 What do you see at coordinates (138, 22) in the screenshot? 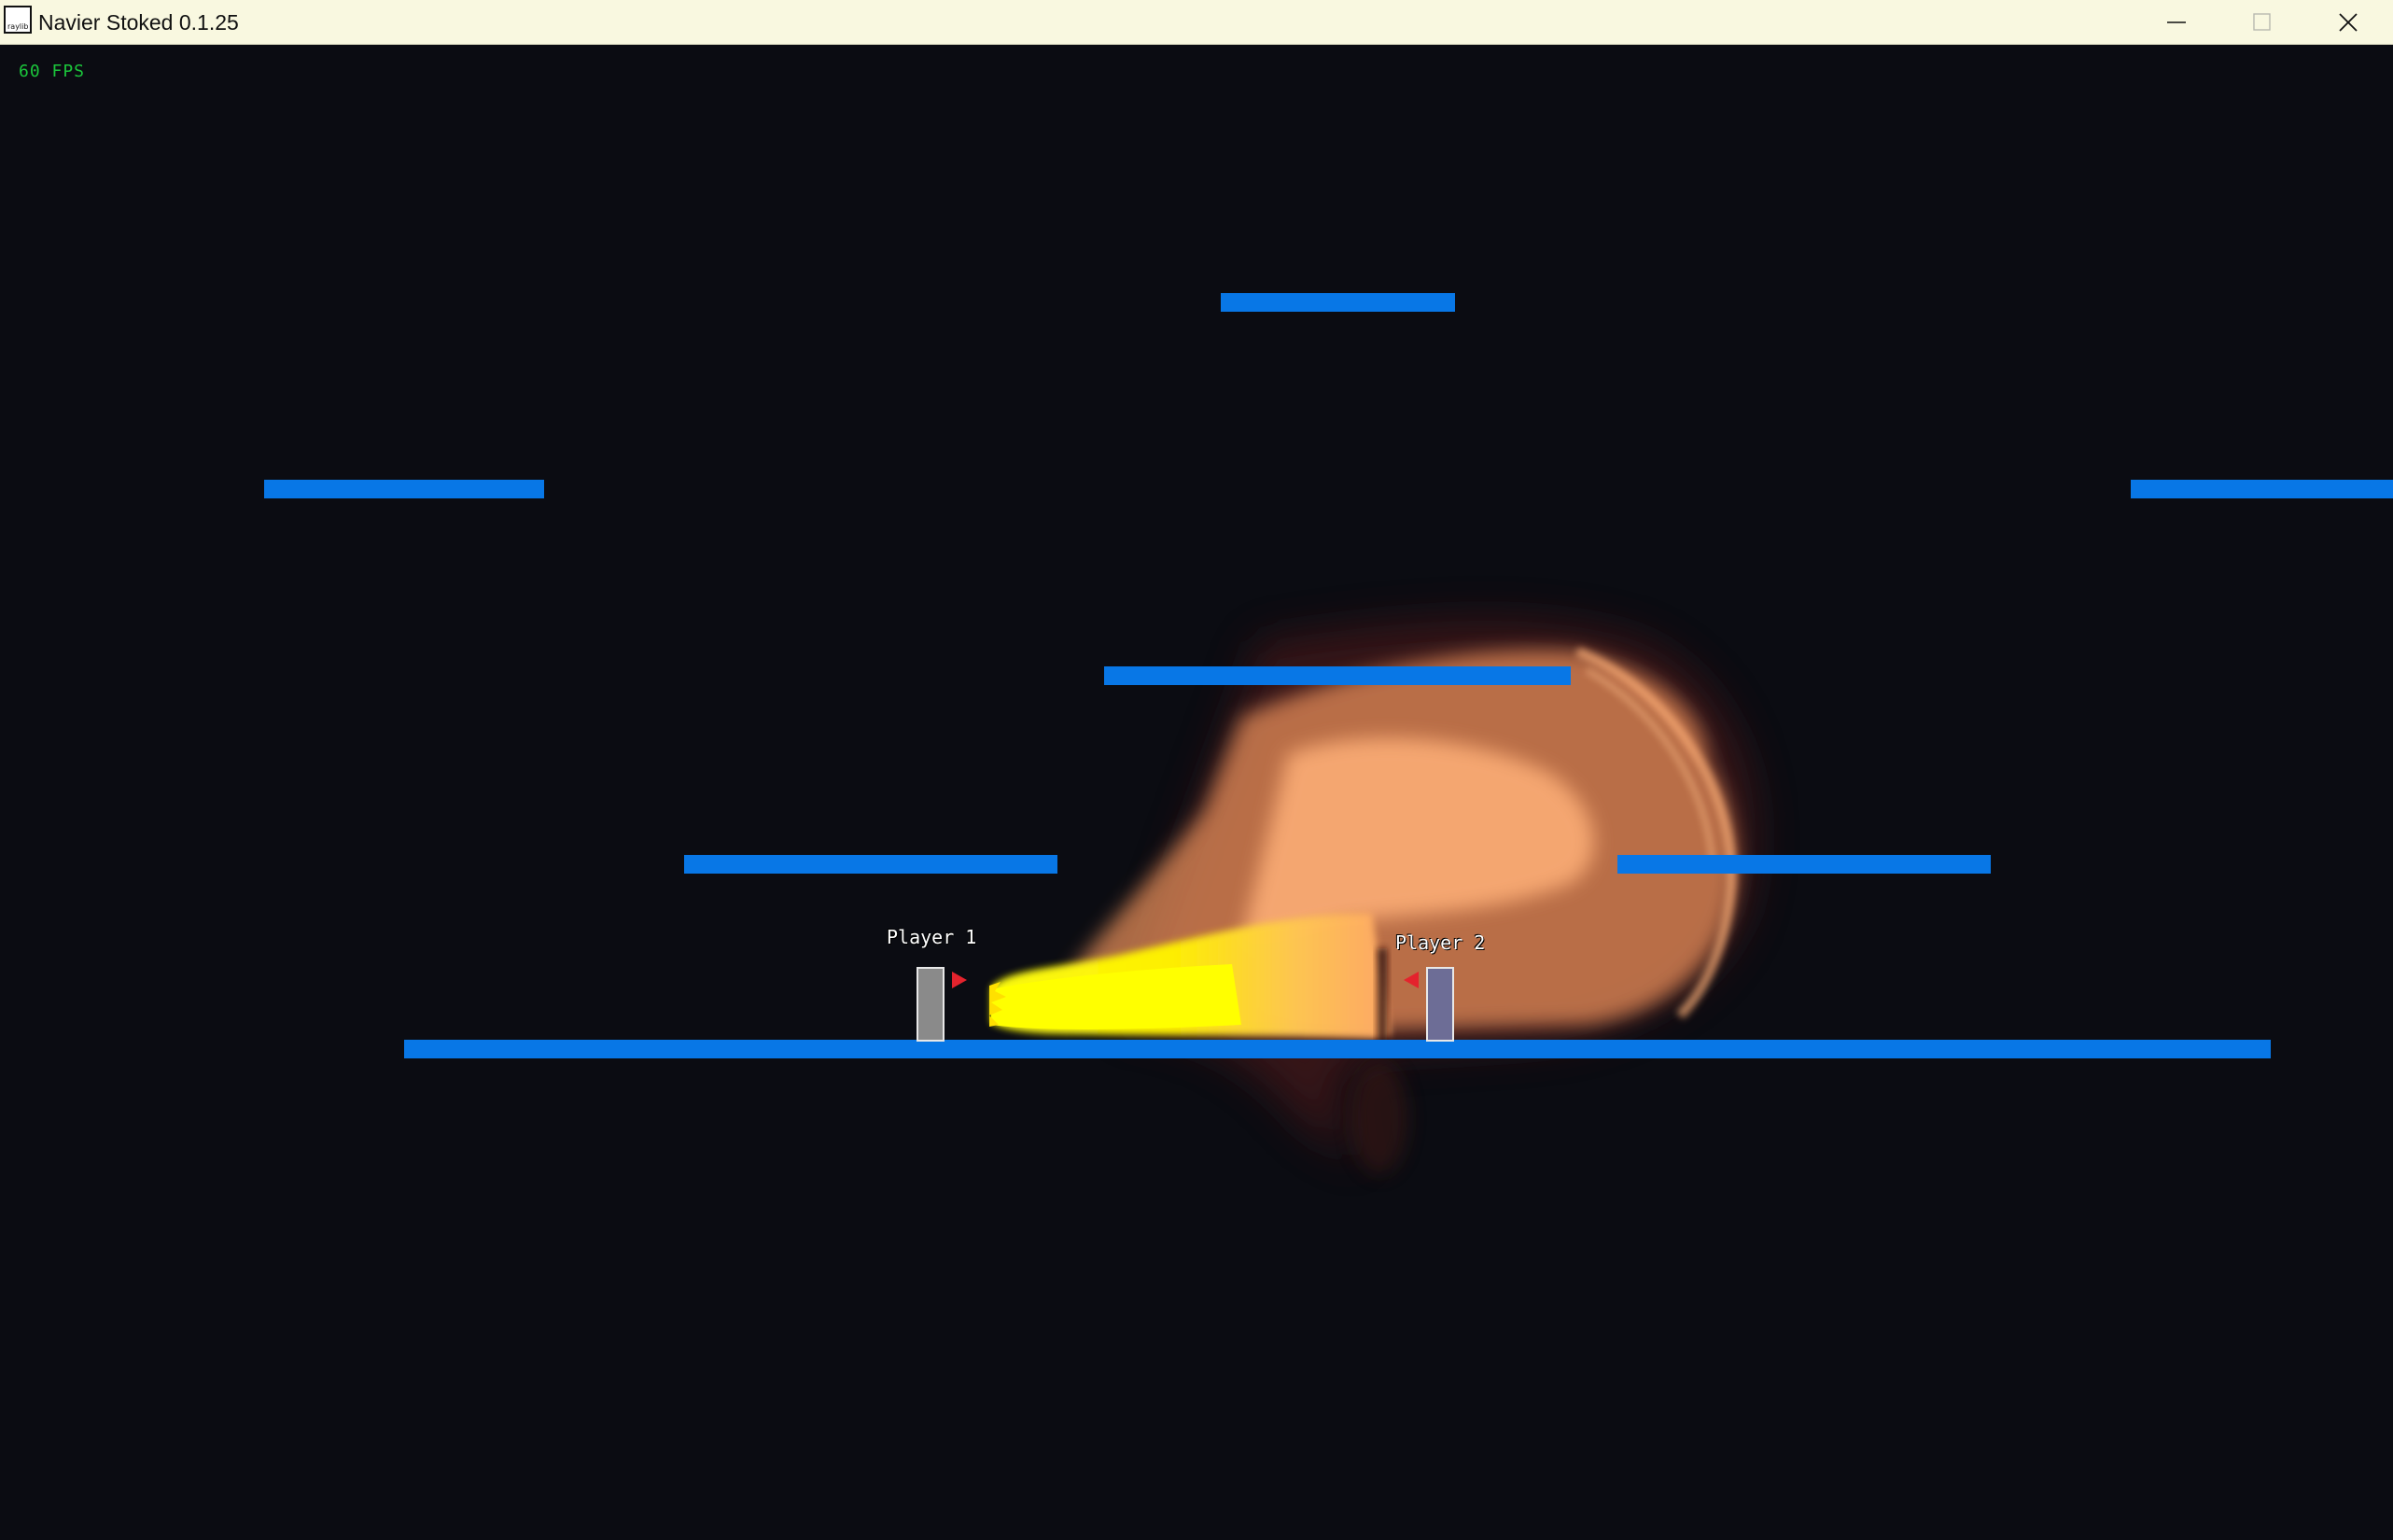
I see `window-title: Navier Stoked 0.1.25` at bounding box center [138, 22].